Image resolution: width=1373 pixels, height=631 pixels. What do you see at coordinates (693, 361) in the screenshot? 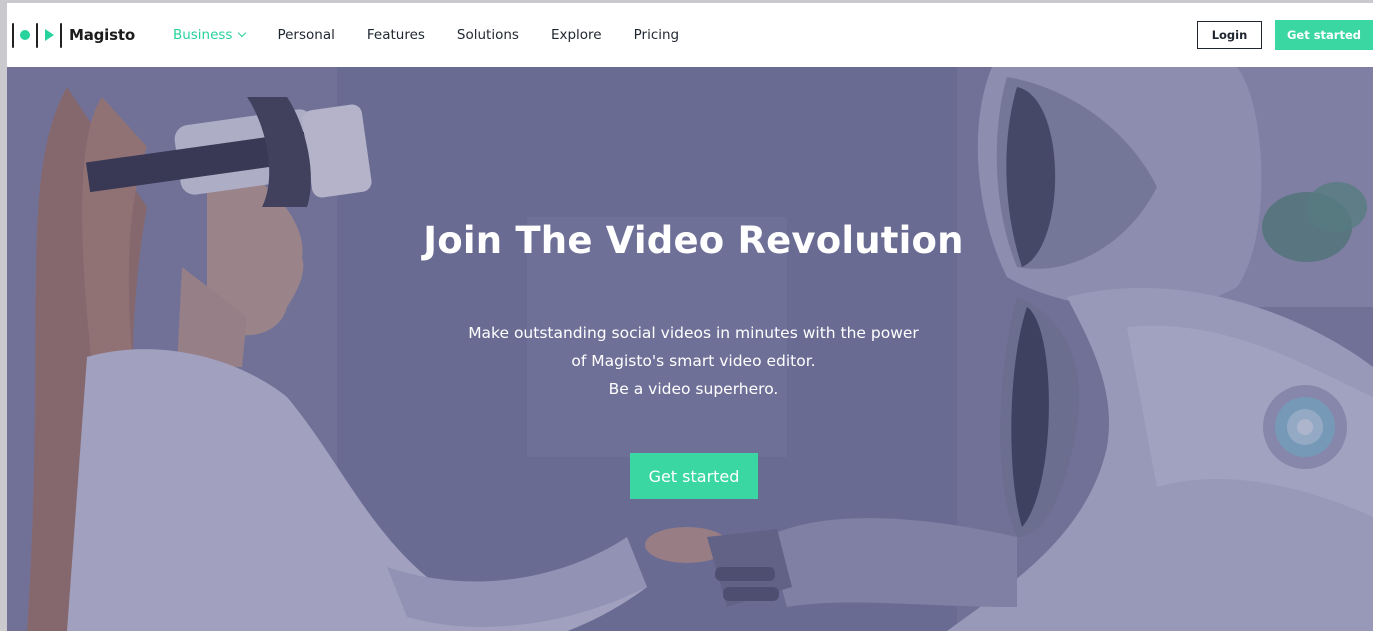
I see `hero-subtitle-line: of Magisto's smart video editor.` at bounding box center [693, 361].